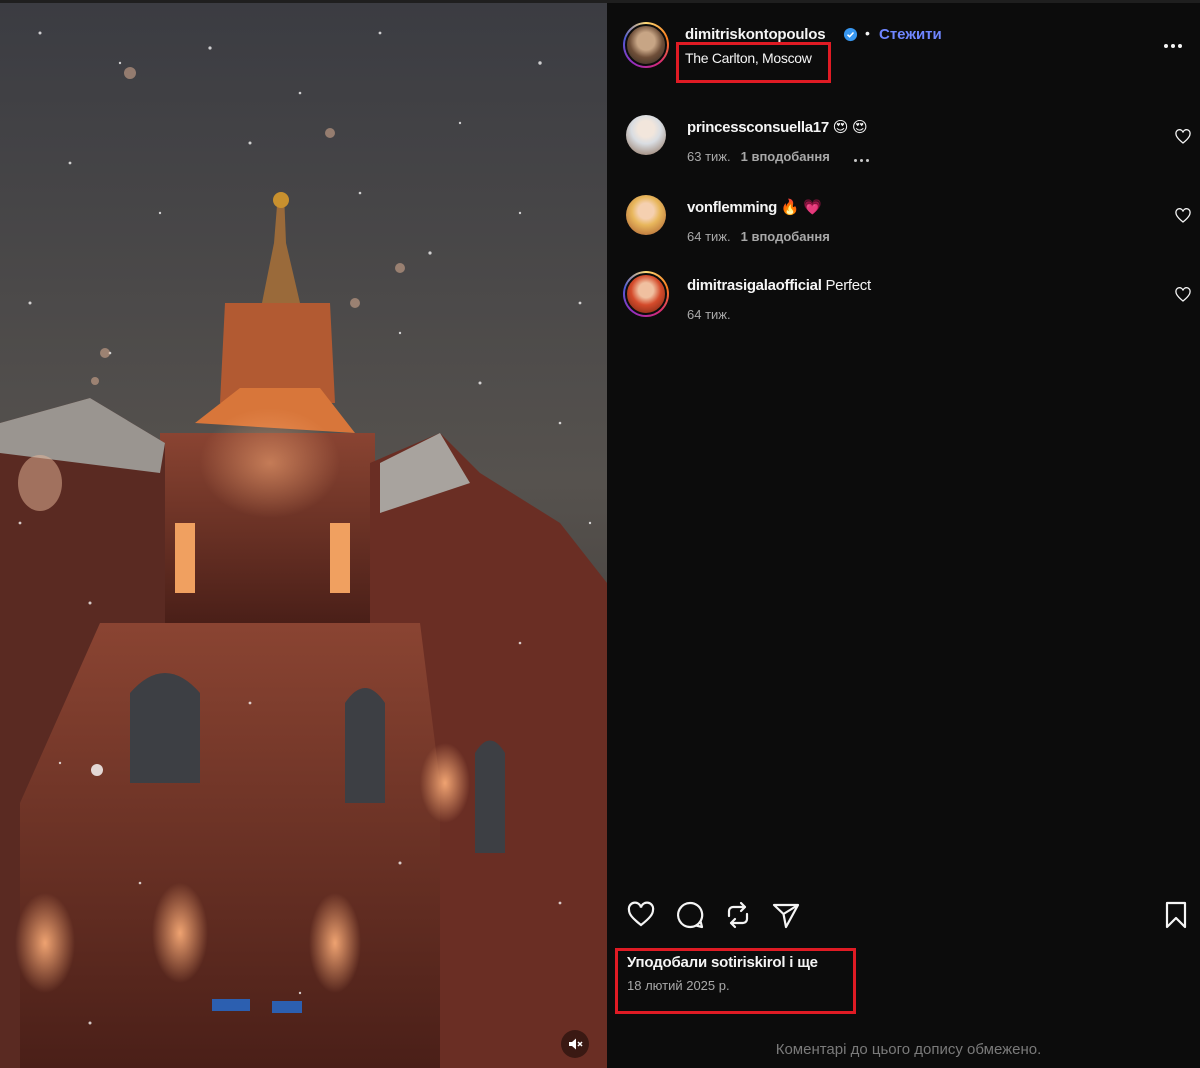 The width and height of the screenshot is (1200, 1068). Describe the element at coordinates (848, 285) in the screenshot. I see `comment-text: Perfect` at that location.